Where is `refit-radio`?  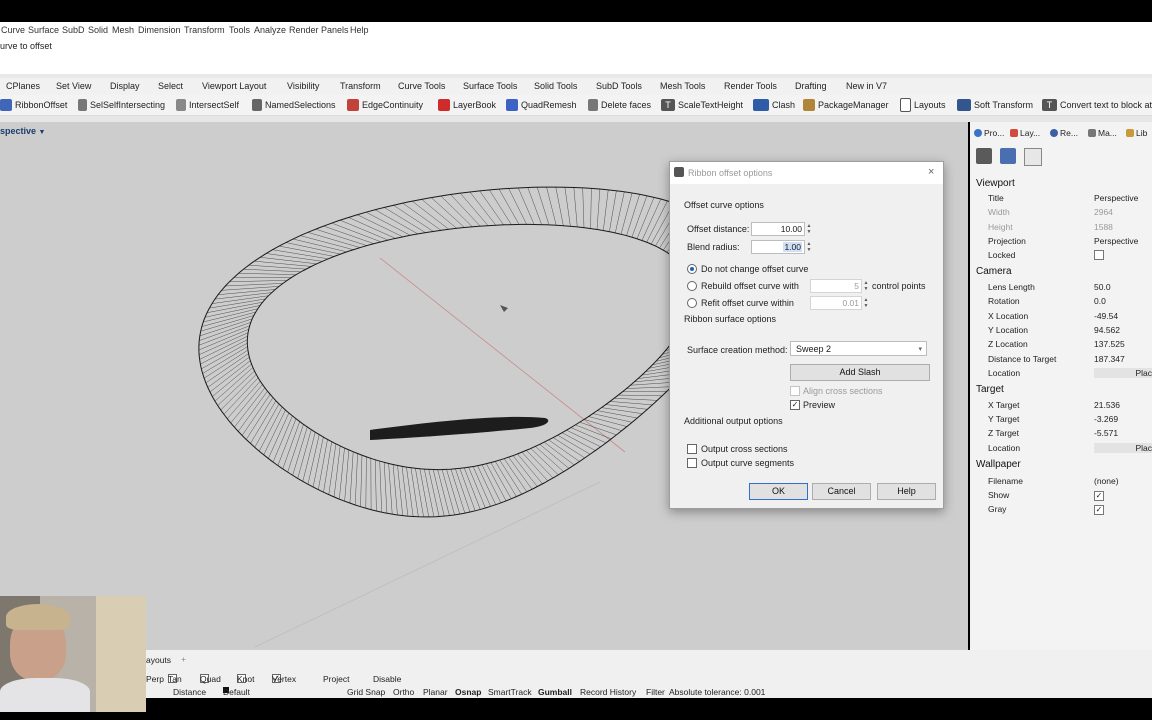 refit-radio is located at coordinates (692, 303).